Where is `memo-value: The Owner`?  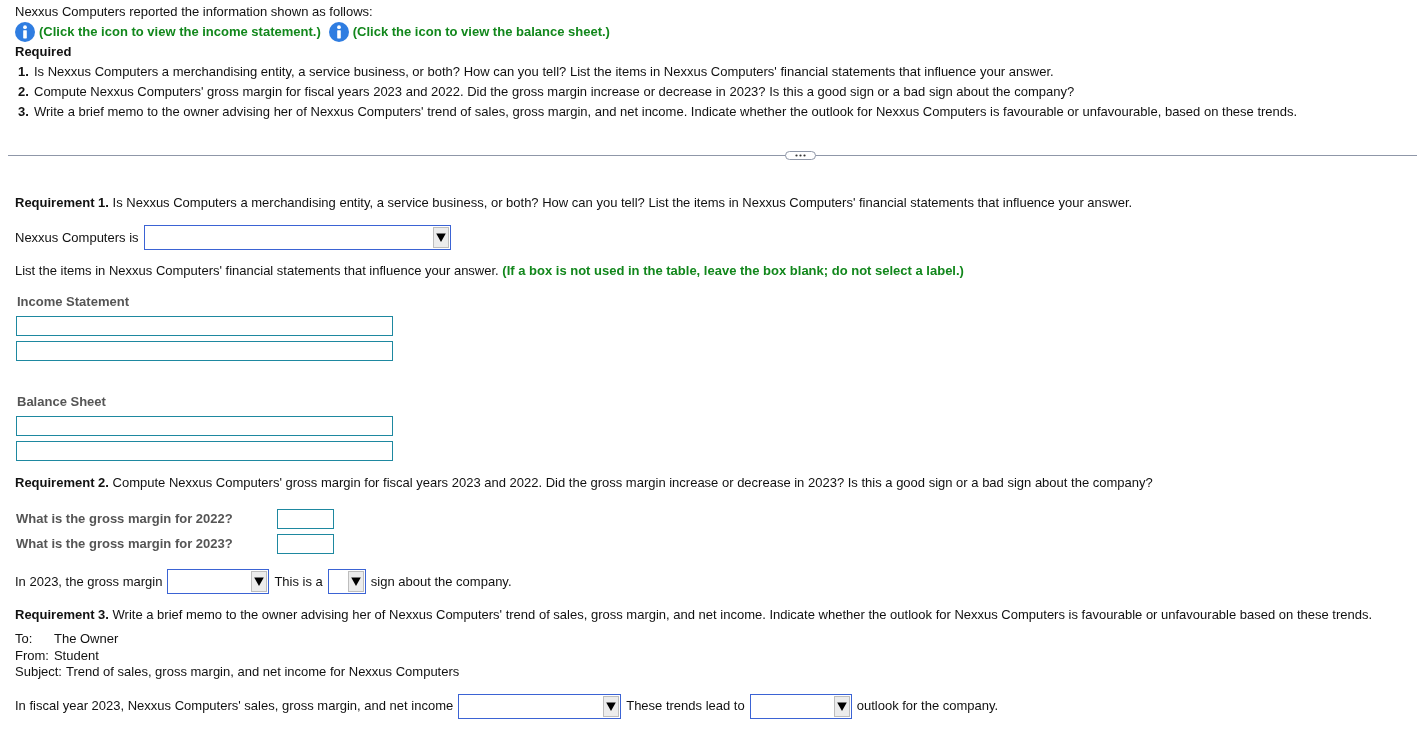
memo-value: The Owner is located at coordinates (86, 639).